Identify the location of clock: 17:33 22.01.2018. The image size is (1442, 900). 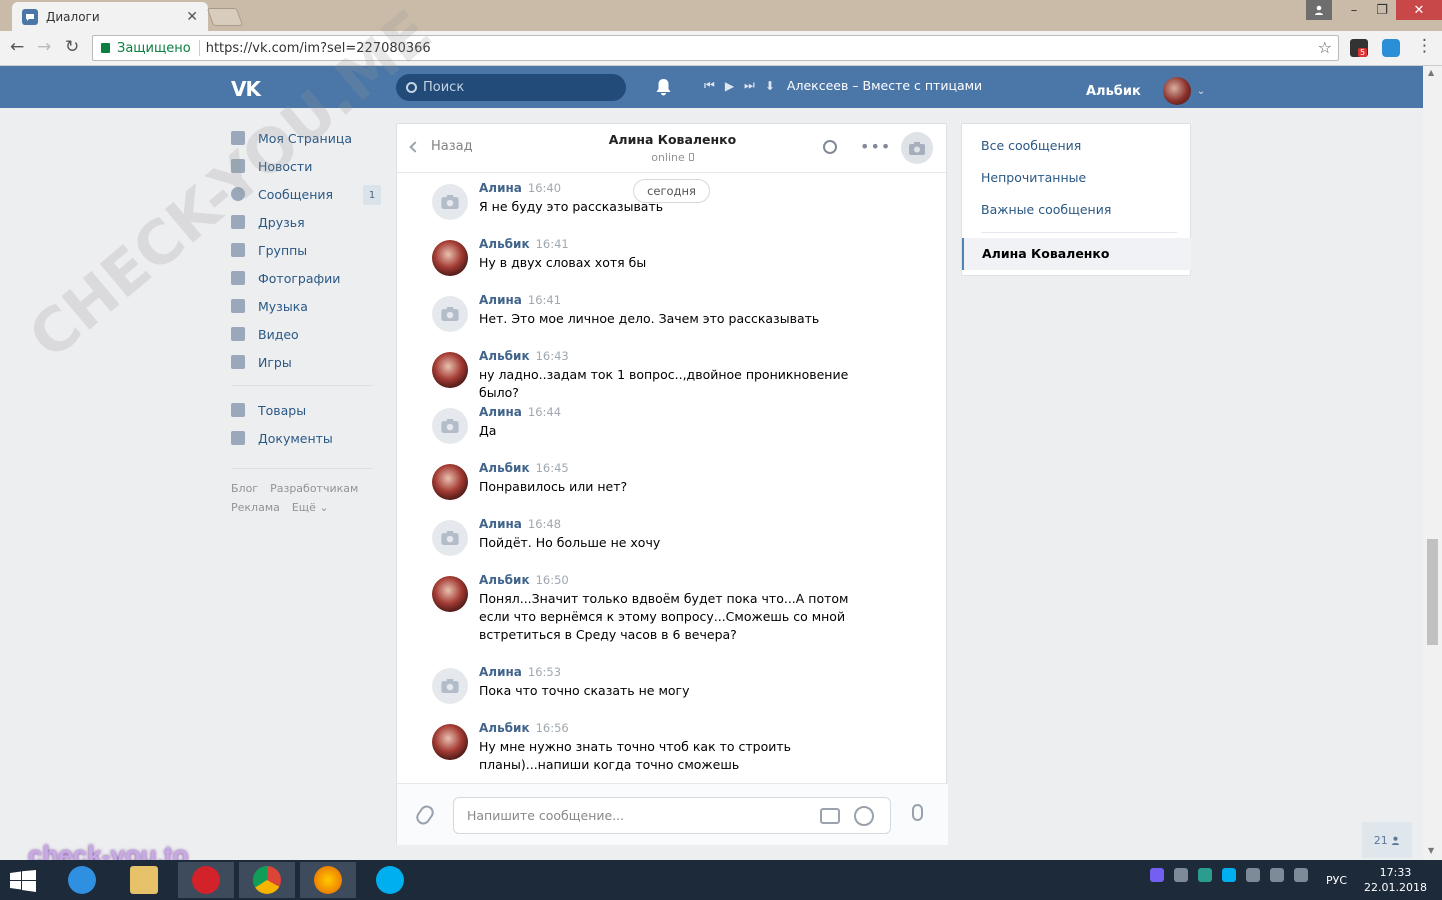
(1395, 880).